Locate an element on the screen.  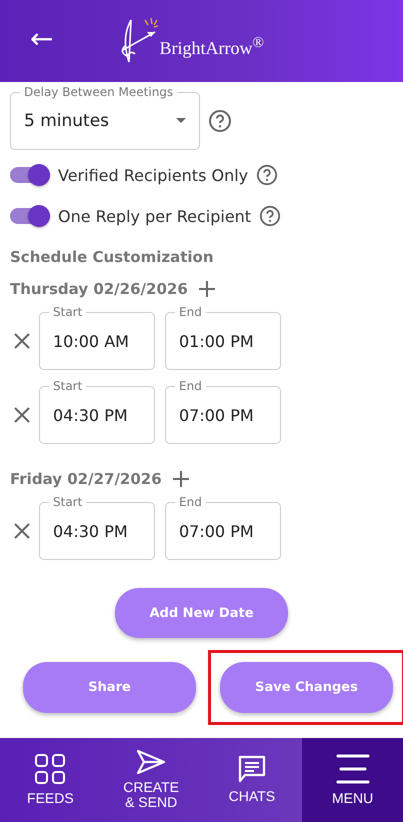
nav-tab: FEEDS is located at coordinates (50, 780).